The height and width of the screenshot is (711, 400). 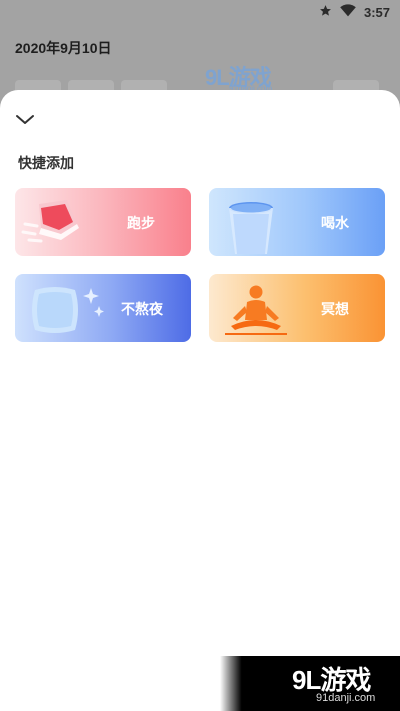 What do you see at coordinates (325, 12) in the screenshot?
I see `star-icon` at bounding box center [325, 12].